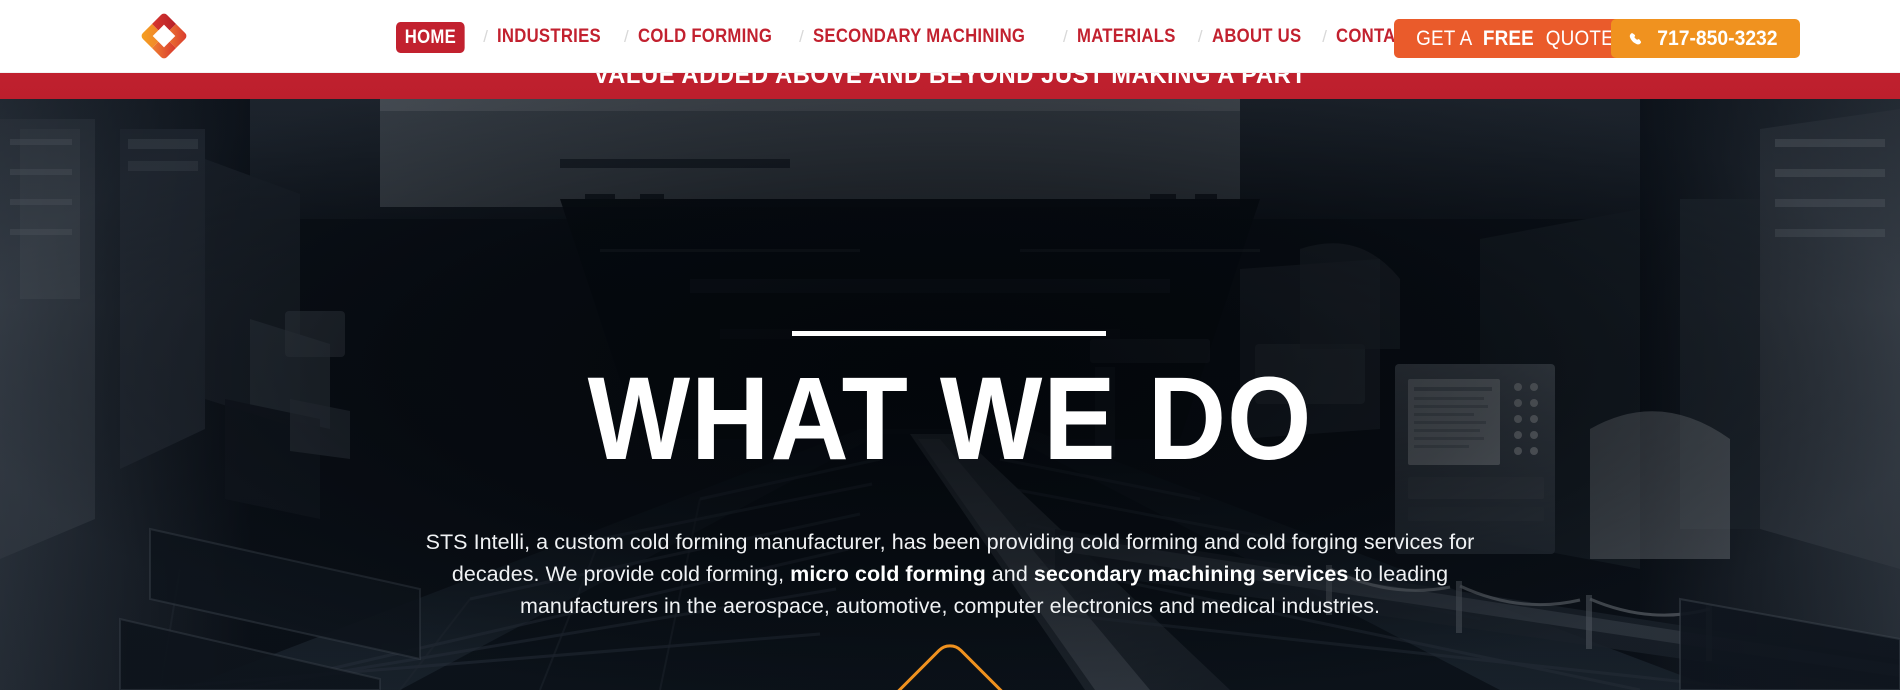  Describe the element at coordinates (1009, 574) in the screenshot. I see `hero-copy-part-2: and` at that location.